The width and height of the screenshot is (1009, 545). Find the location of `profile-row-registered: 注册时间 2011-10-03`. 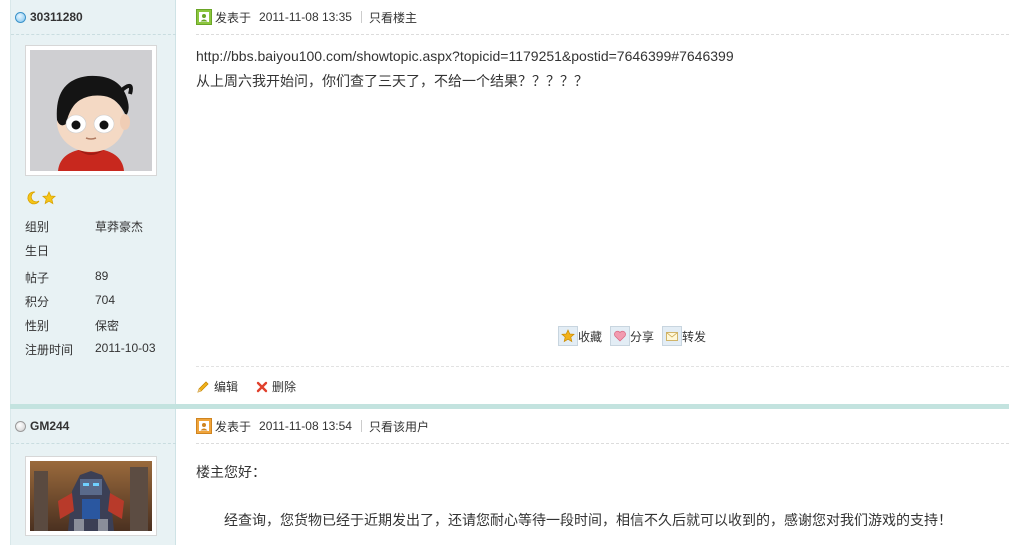

profile-row-registered: 注册时间 2011-10-03 is located at coordinates (90, 349).